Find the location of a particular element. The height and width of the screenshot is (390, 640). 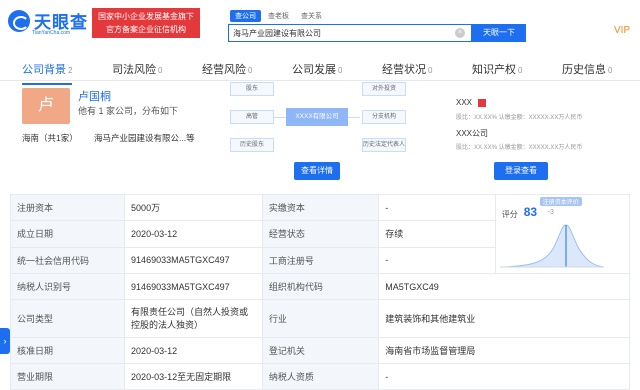

region-company-link: 海马产业园建设有限公...等 is located at coordinates (144, 138).